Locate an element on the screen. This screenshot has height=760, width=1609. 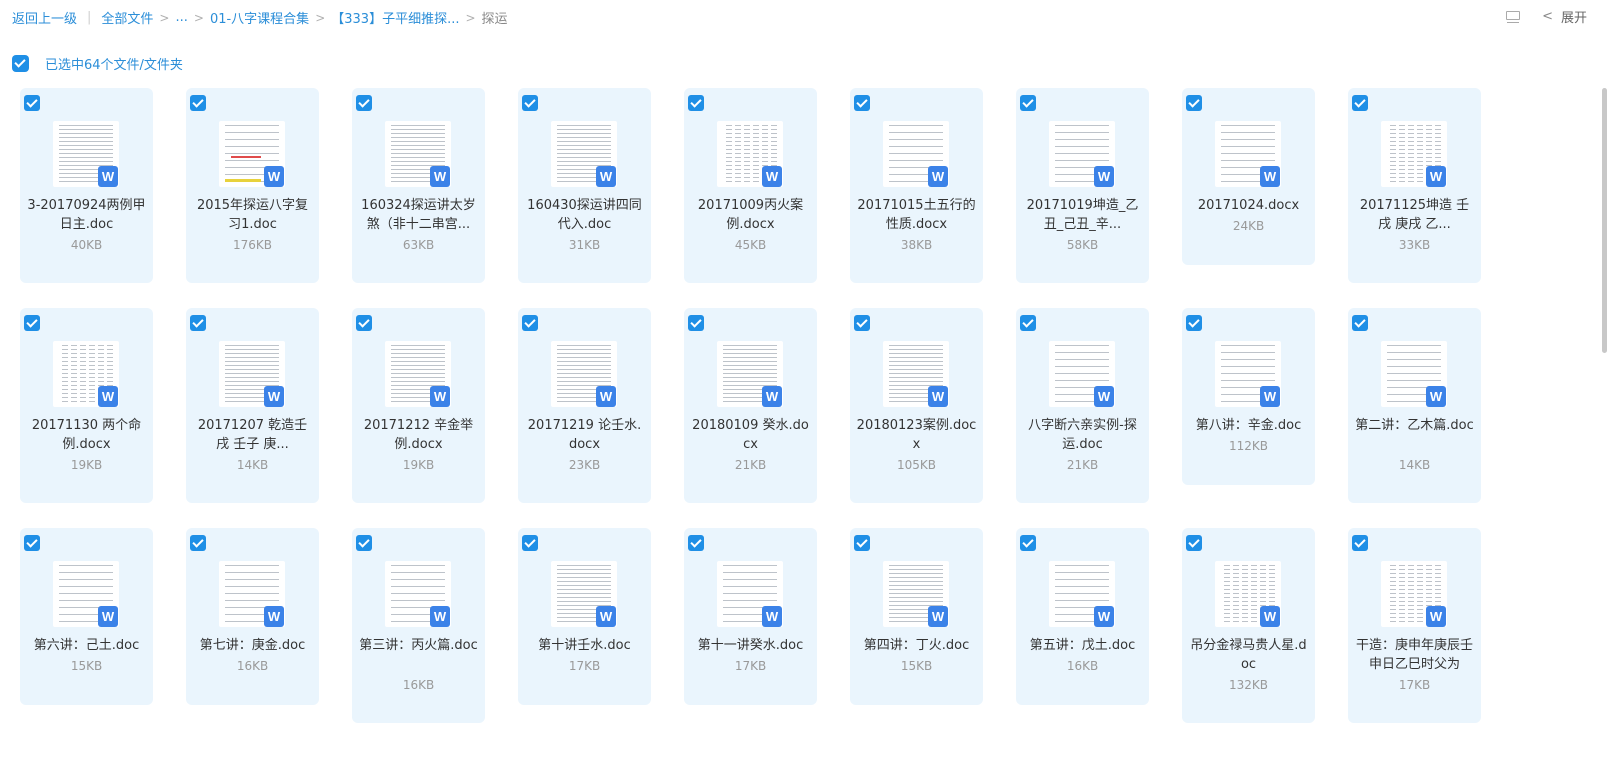
file-card: W 20171019坤造_乙丑_己丑_辛... 58KB is located at coordinates (1082, 185).